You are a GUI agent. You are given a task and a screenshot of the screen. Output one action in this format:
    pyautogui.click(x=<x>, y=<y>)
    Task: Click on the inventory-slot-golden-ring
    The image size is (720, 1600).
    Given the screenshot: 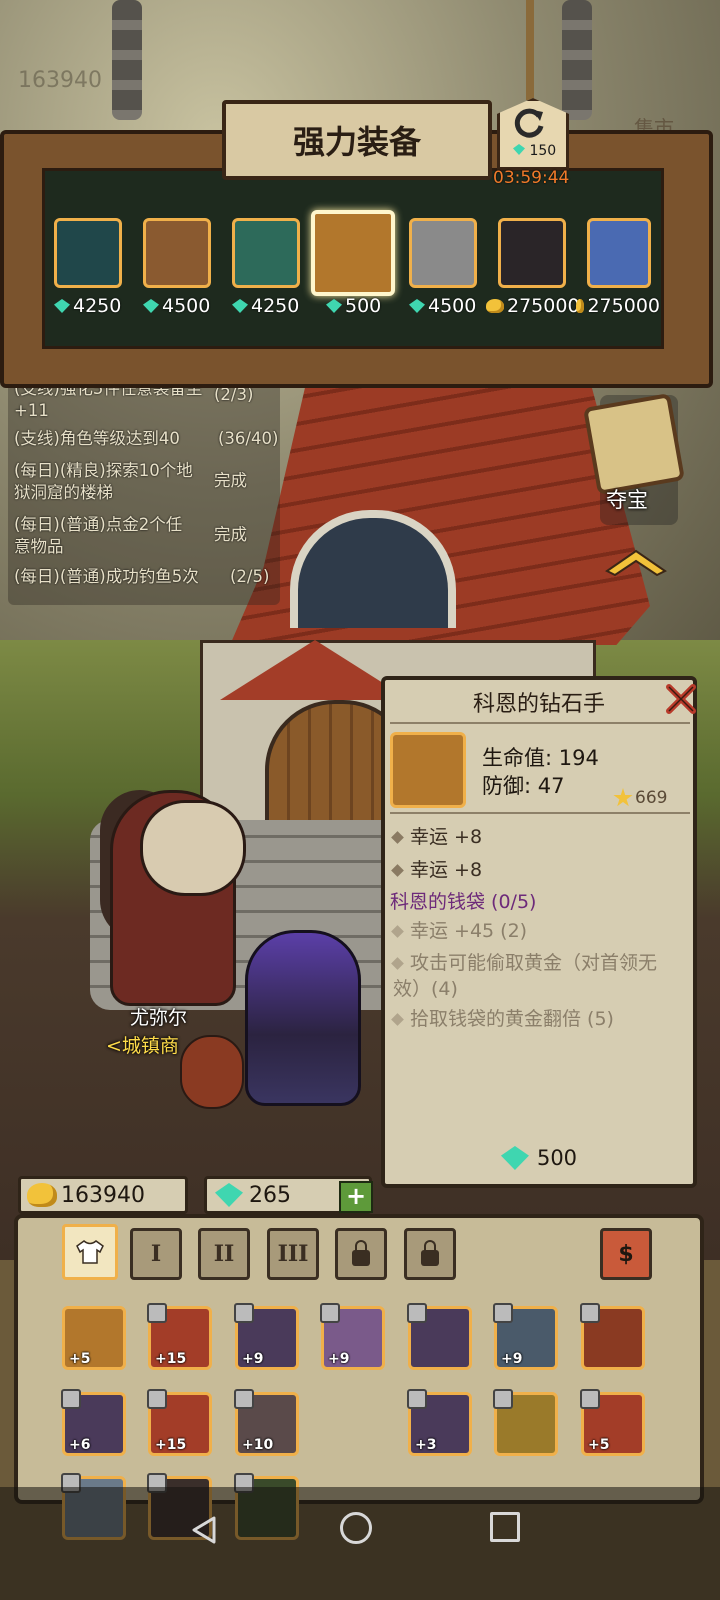 What is the action you would take?
    pyautogui.click(x=525, y=1422)
    